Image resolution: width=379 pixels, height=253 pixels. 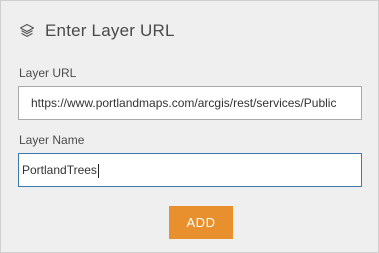 I want to click on layer-url-label: Layer URL, so click(x=48, y=73).